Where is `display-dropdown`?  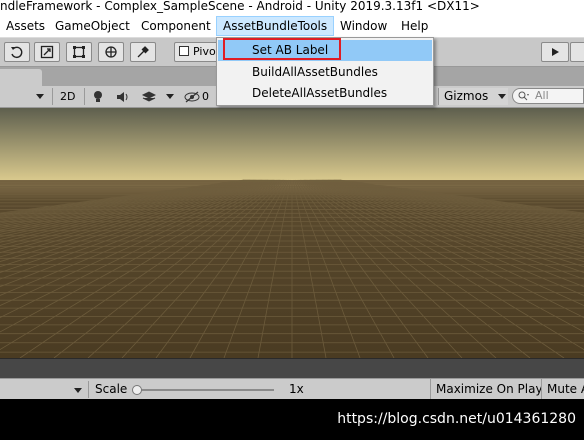
display-dropdown is located at coordinates (78, 389).